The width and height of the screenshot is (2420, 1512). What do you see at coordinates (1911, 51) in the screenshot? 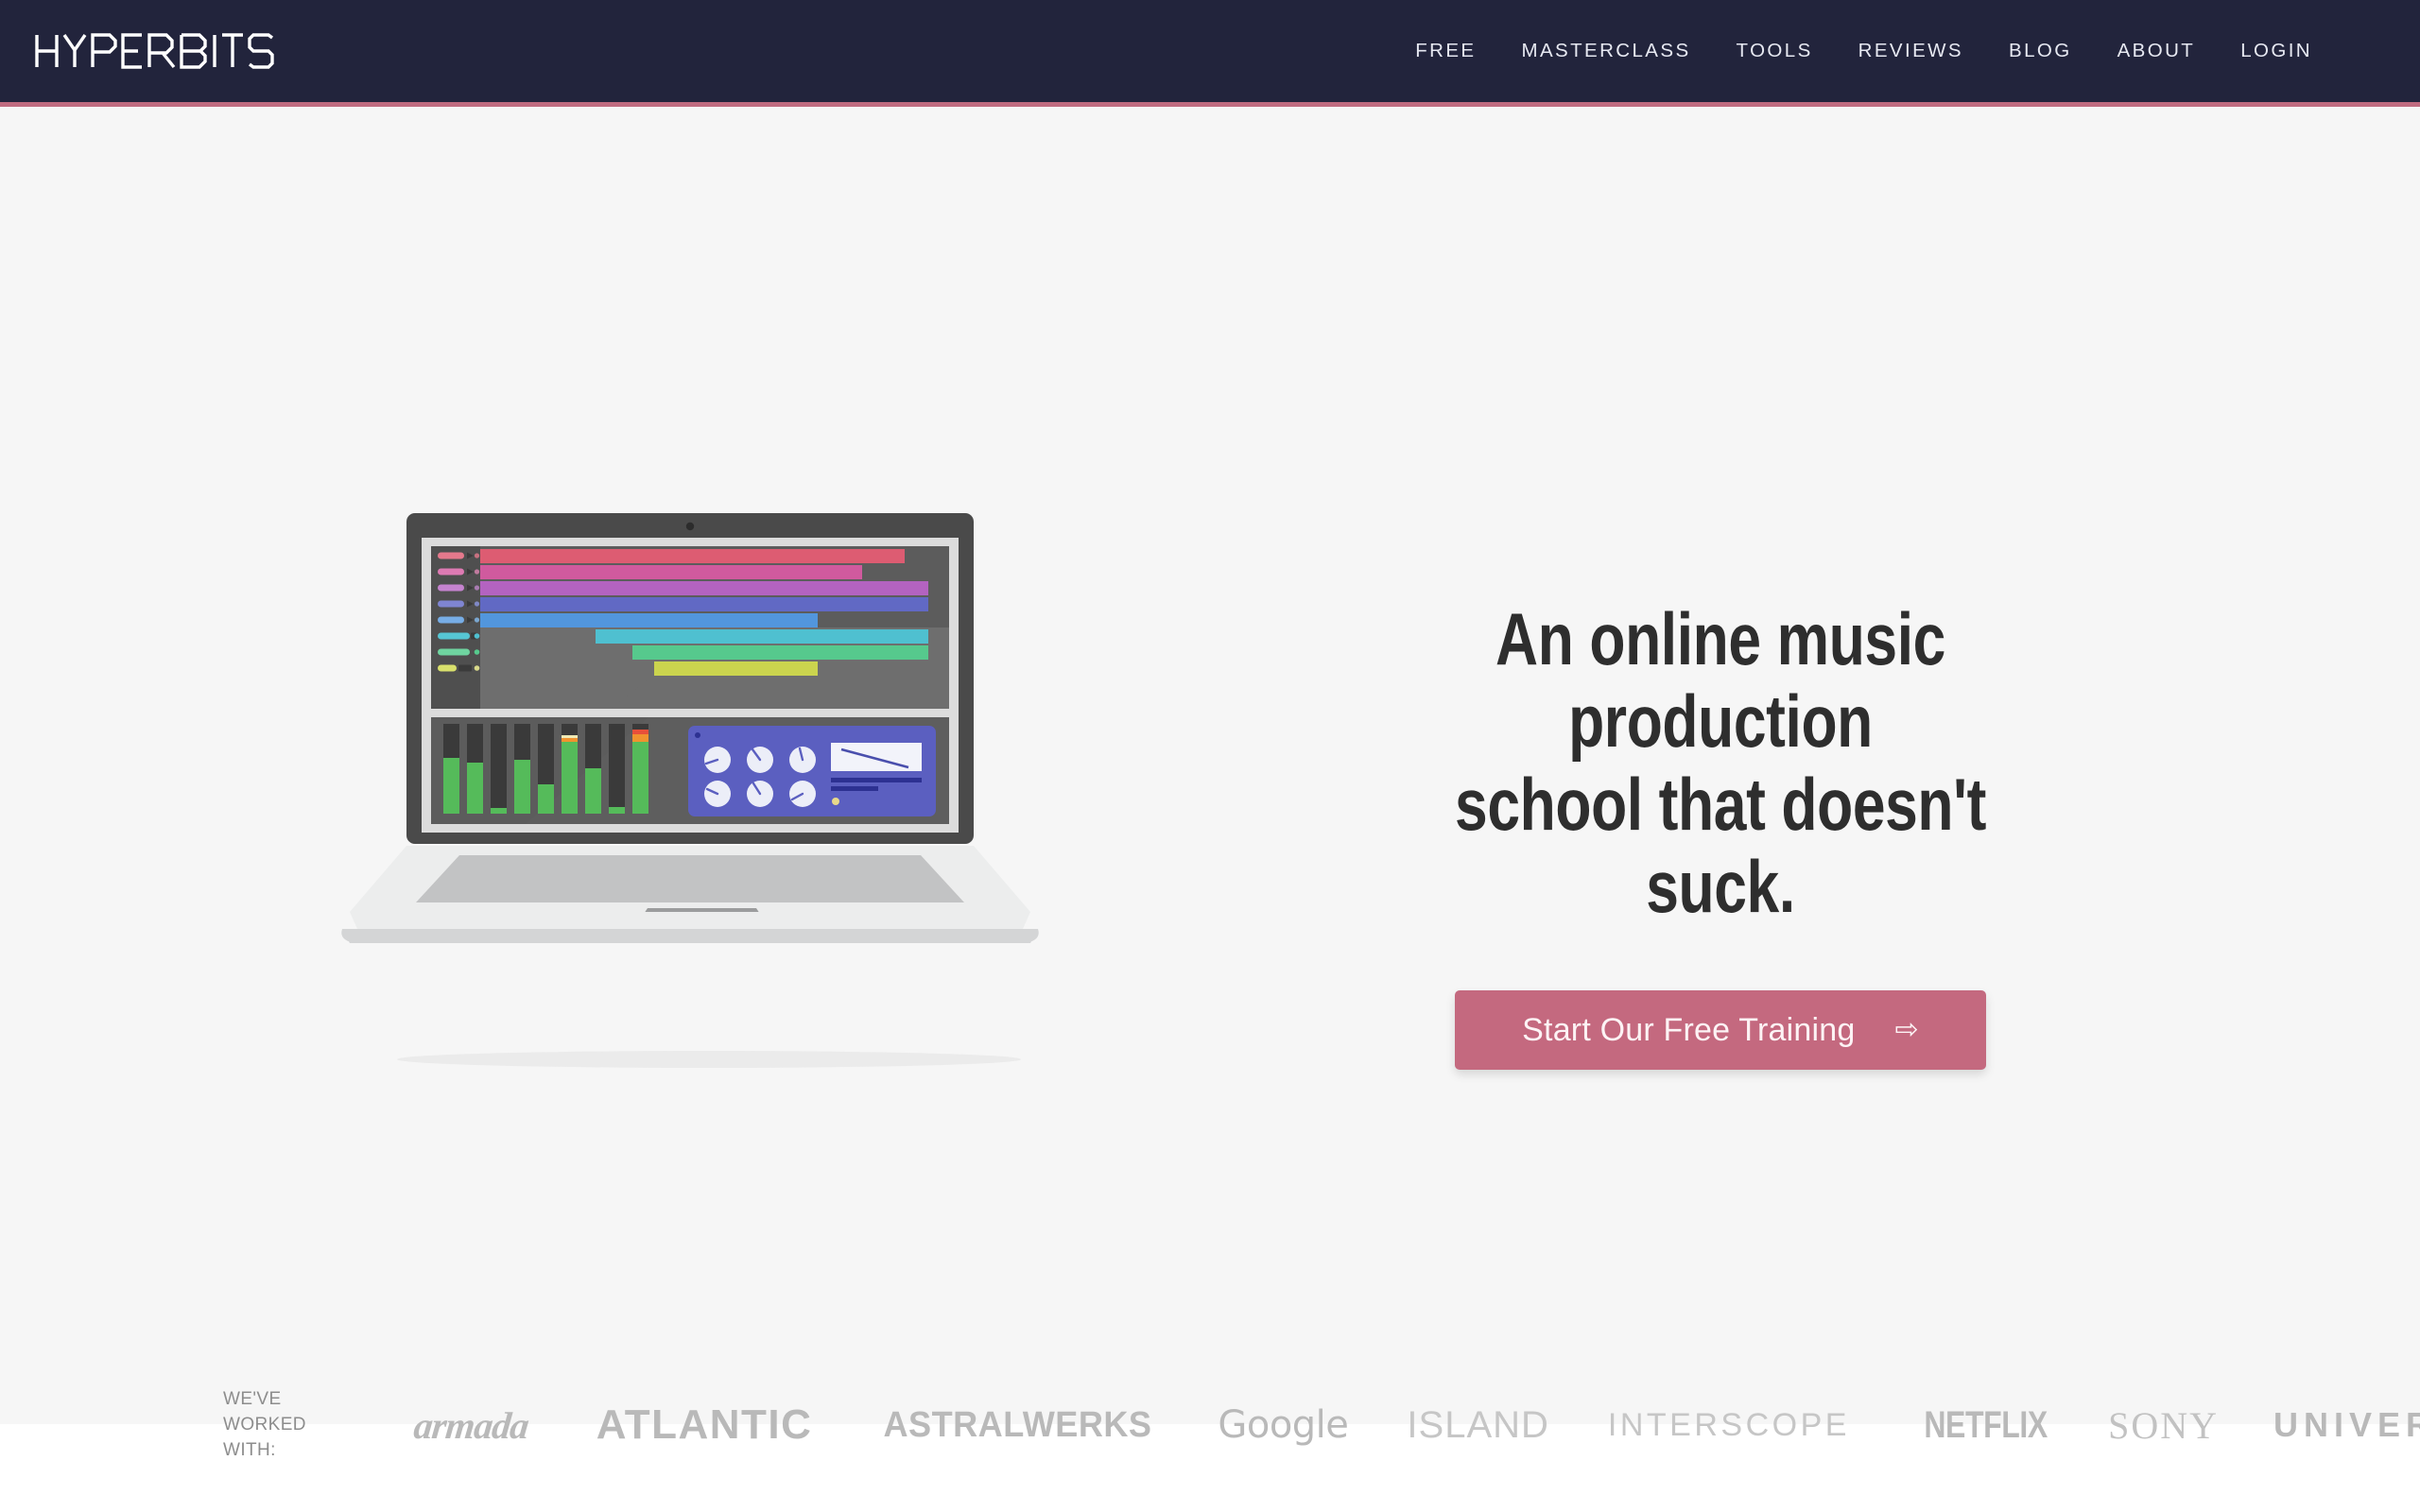
I see `nav-item-reviews: REVIEWS` at bounding box center [1911, 51].